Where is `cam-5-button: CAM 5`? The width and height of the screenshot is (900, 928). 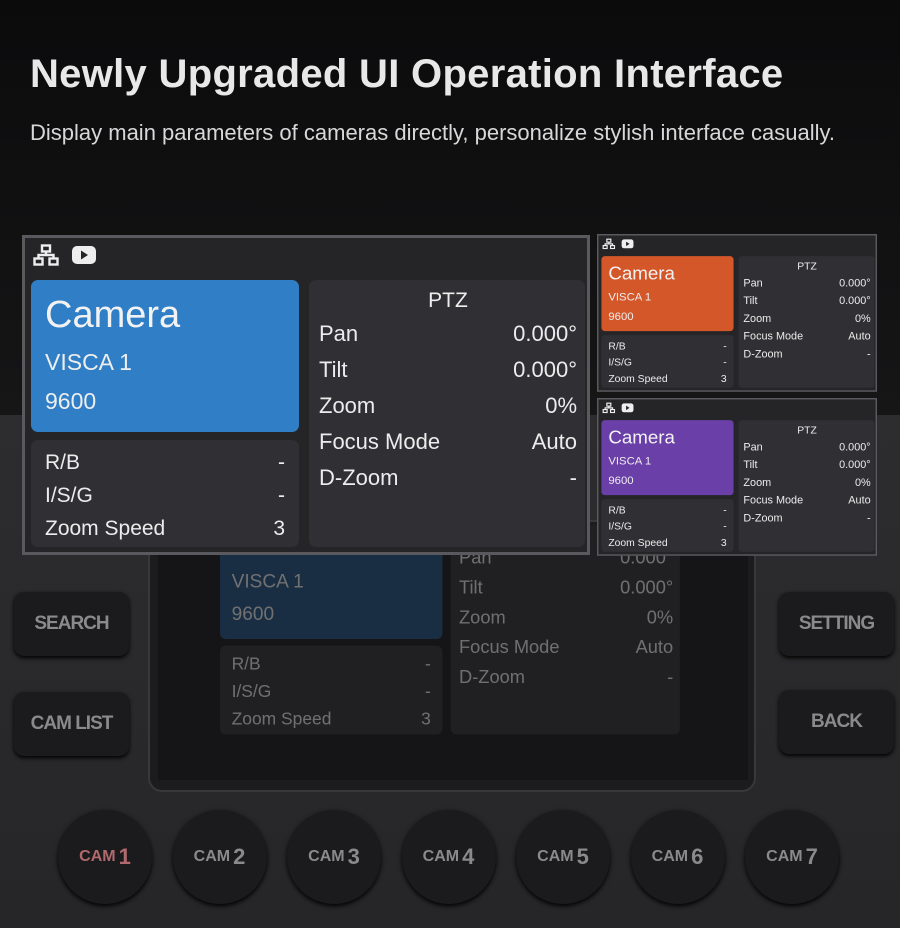 cam-5-button: CAM 5 is located at coordinates (563, 857).